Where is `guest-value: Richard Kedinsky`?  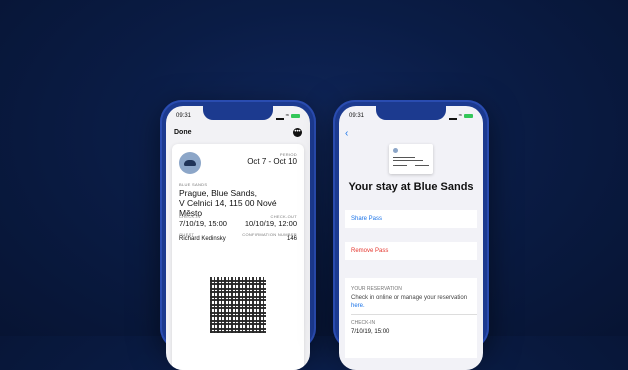
guest-value: Richard Kedinsky is located at coordinates (202, 239).